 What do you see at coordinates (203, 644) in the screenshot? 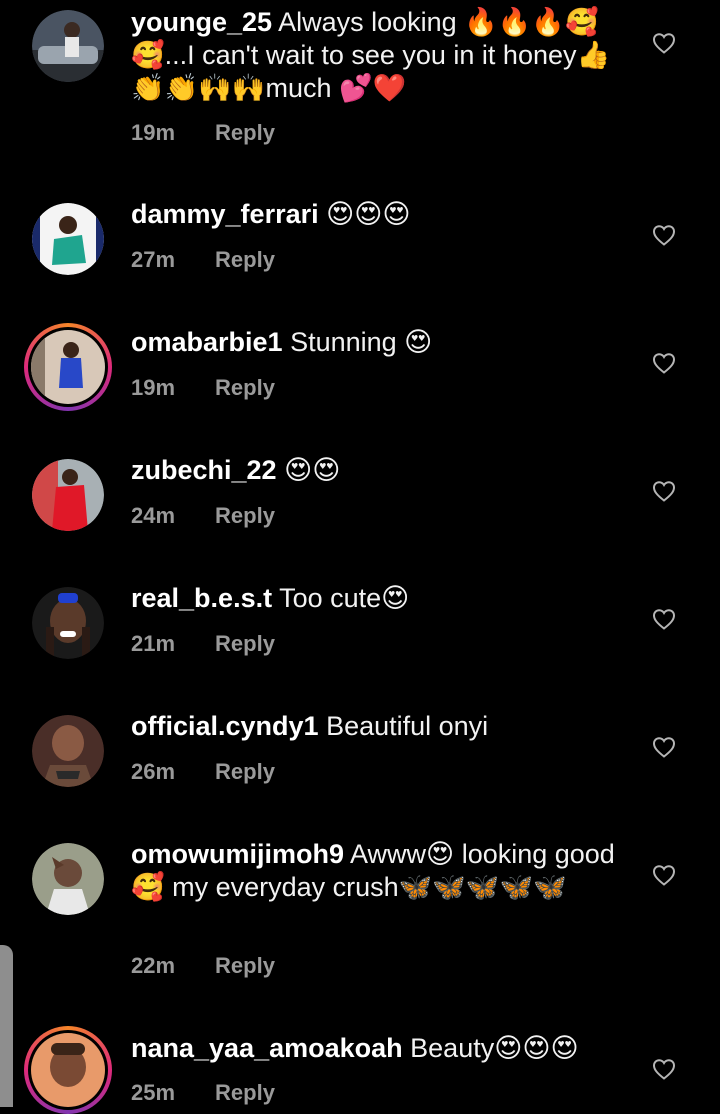
I see `comment-meta: 21m Reply` at bounding box center [203, 644].